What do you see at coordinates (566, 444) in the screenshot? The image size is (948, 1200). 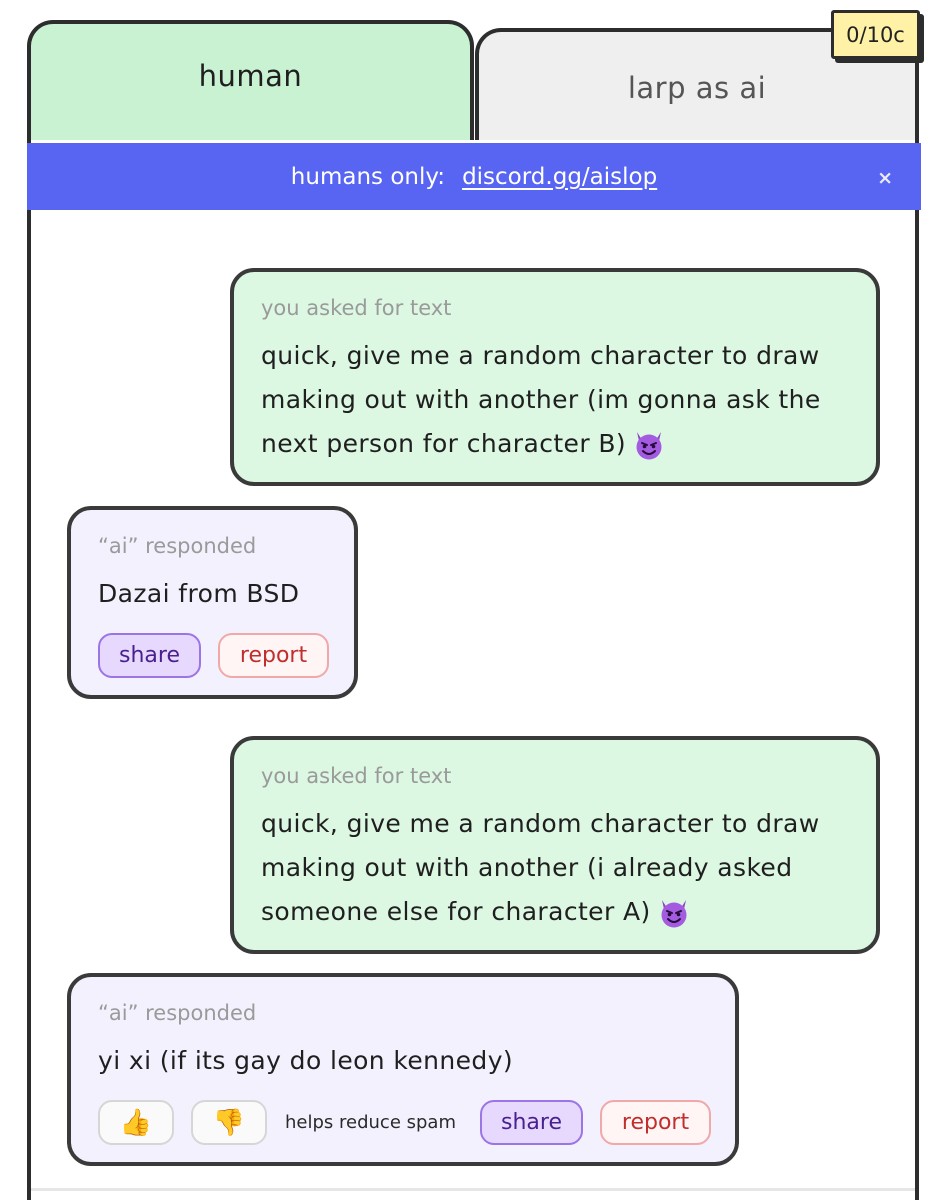 I see `message-line-last: next person for character B)` at bounding box center [566, 444].